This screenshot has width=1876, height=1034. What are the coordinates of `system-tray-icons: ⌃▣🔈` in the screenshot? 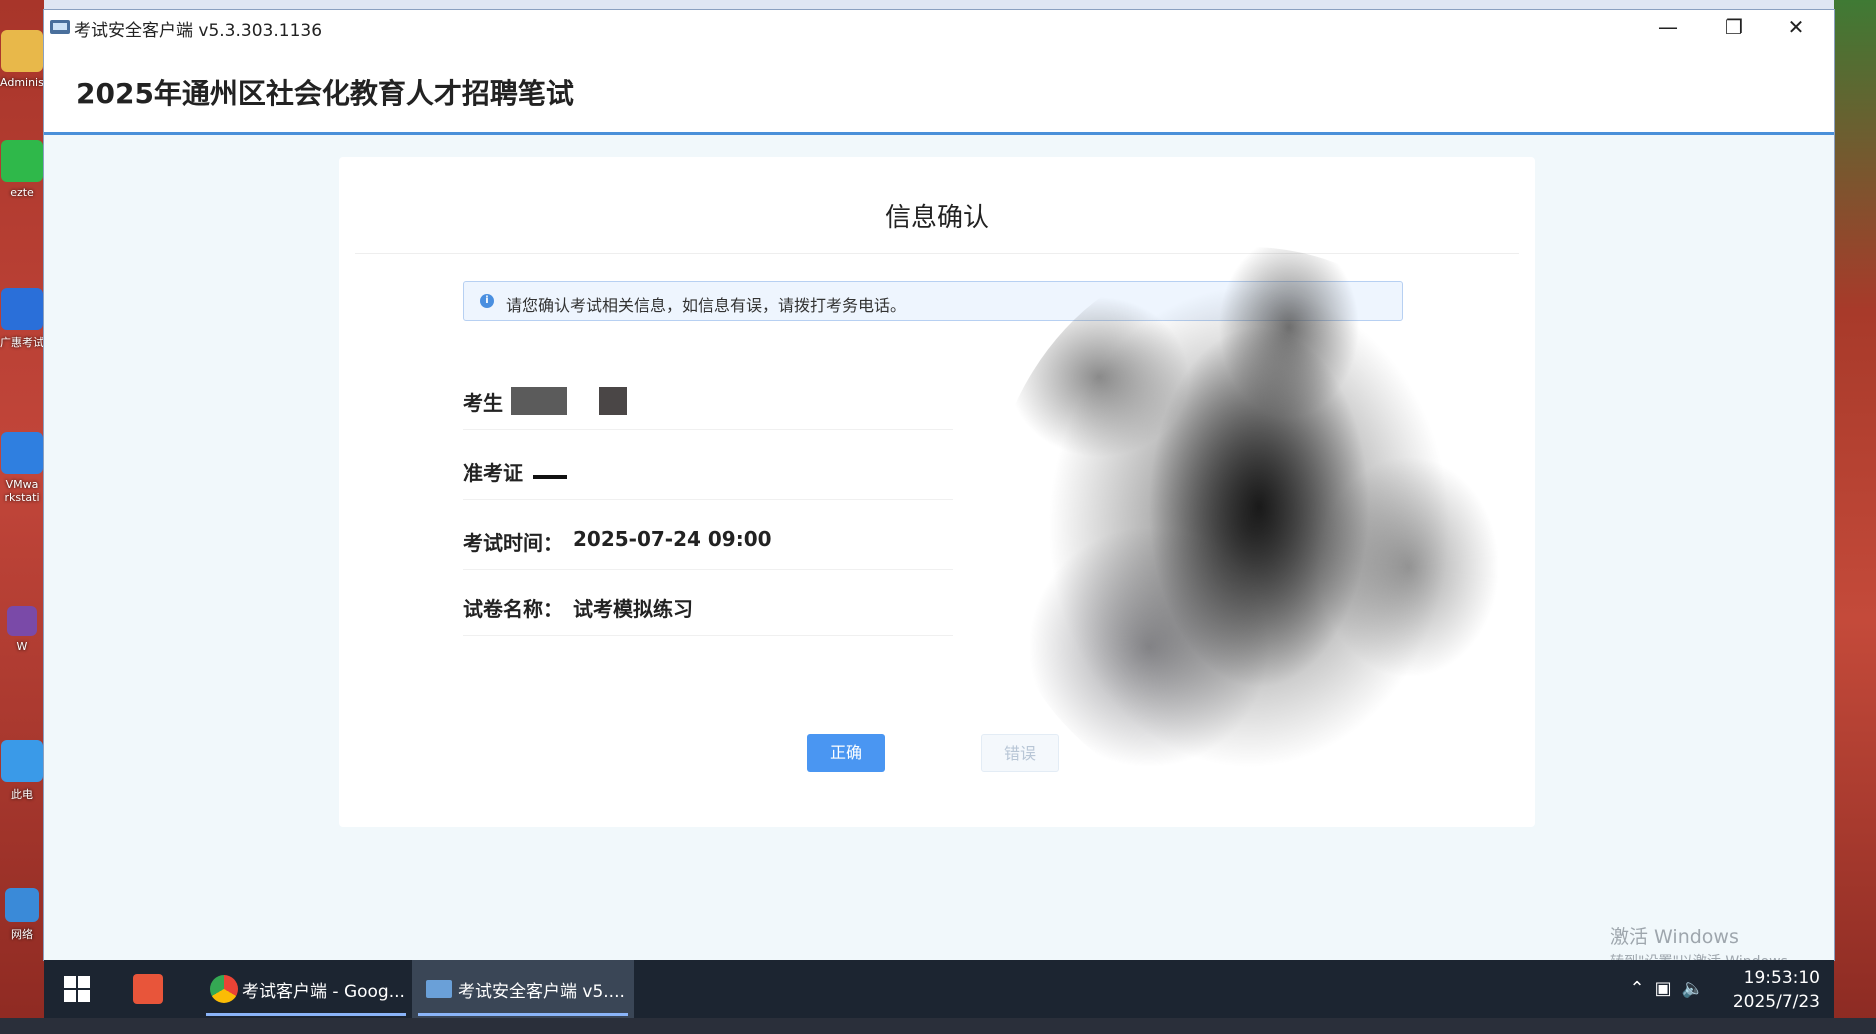 It's located at (1671, 988).